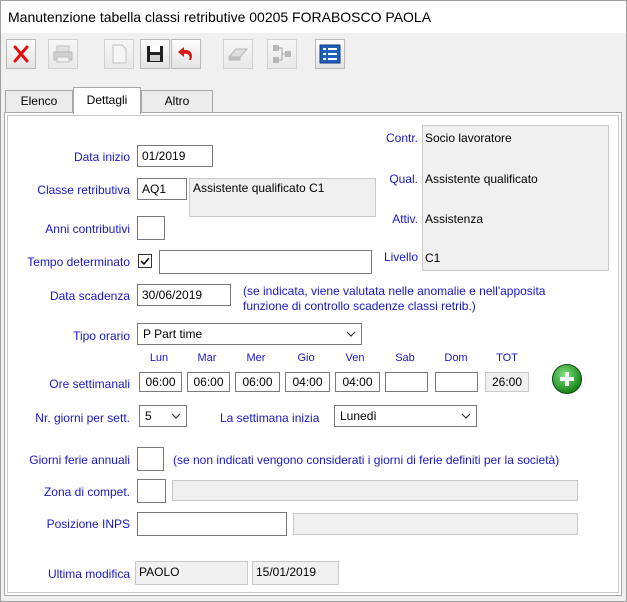  What do you see at coordinates (507, 358) in the screenshot?
I see `day-header-tot: TOT` at bounding box center [507, 358].